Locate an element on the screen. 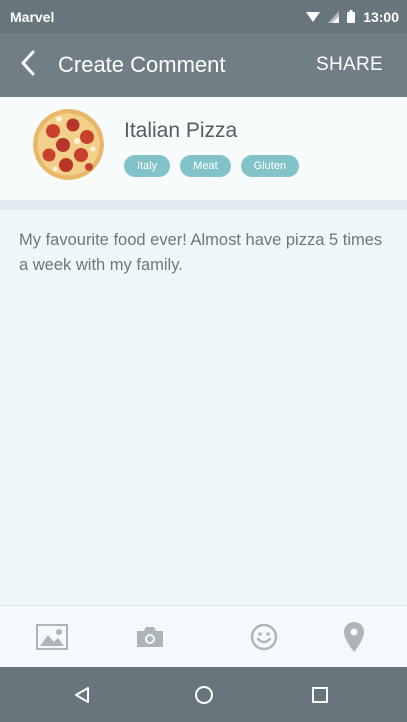 The image size is (407, 722). location-icon is located at coordinates (354, 637).